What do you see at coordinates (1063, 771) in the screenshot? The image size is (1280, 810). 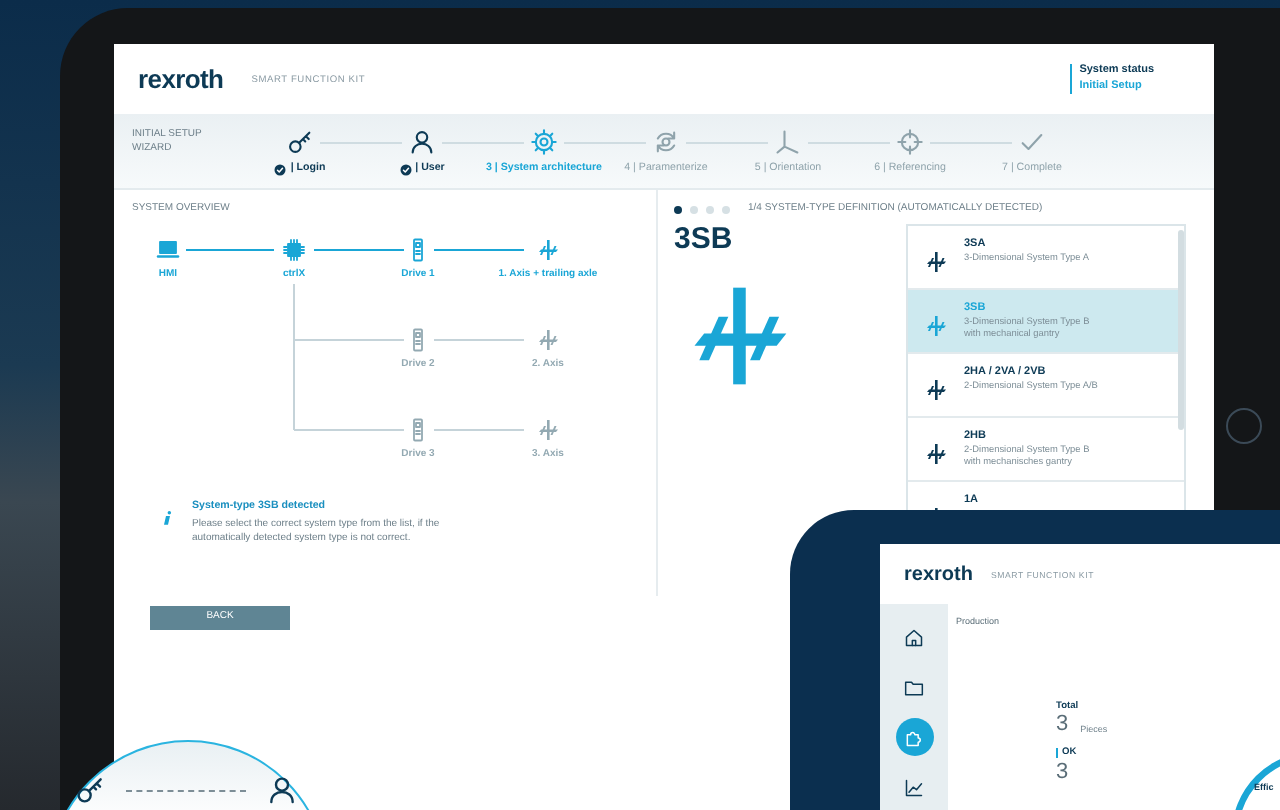 I see `ok-value: 3` at bounding box center [1063, 771].